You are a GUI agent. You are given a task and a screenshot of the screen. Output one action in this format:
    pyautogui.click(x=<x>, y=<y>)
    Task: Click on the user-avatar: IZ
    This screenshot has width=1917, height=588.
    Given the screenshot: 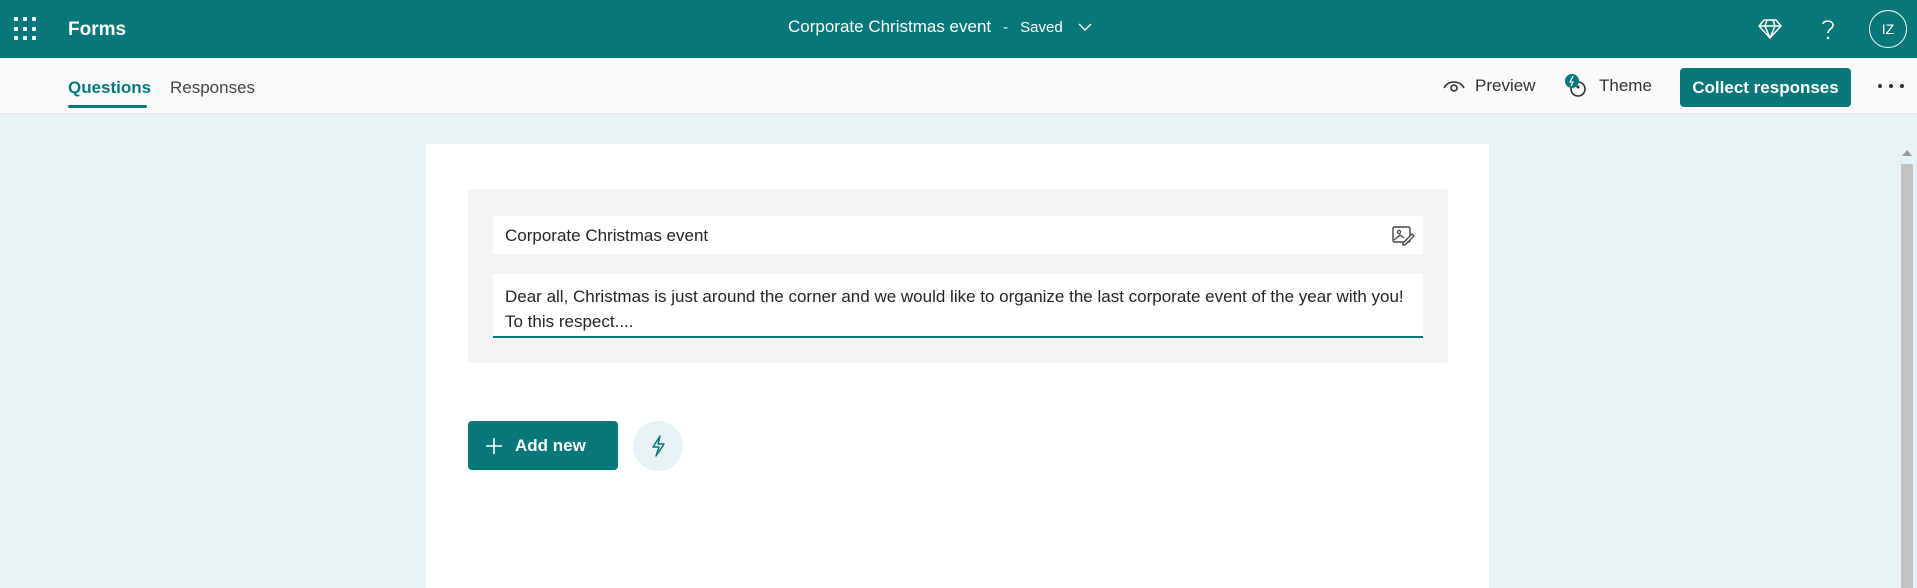 What is the action you would take?
    pyautogui.click(x=1888, y=29)
    